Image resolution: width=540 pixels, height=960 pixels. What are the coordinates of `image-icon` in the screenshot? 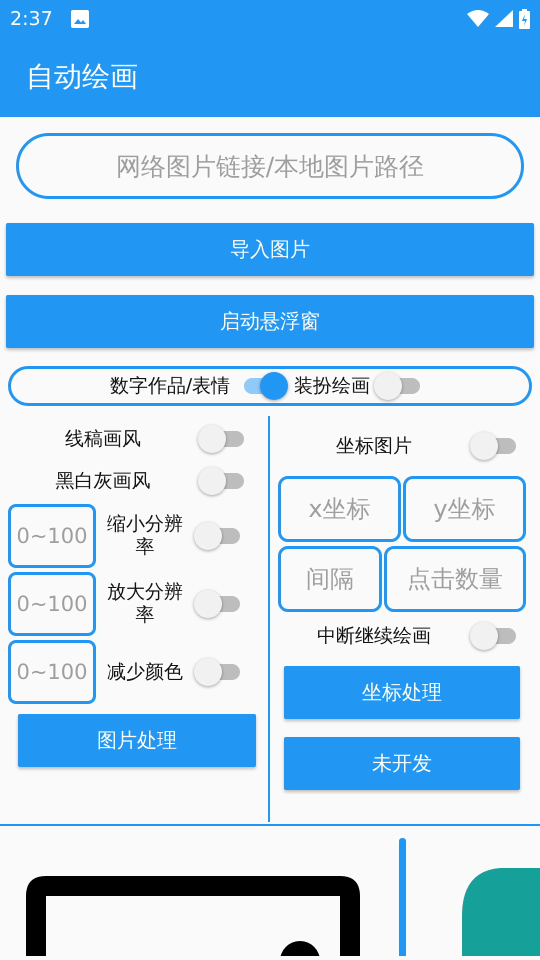 It's located at (79, 19).